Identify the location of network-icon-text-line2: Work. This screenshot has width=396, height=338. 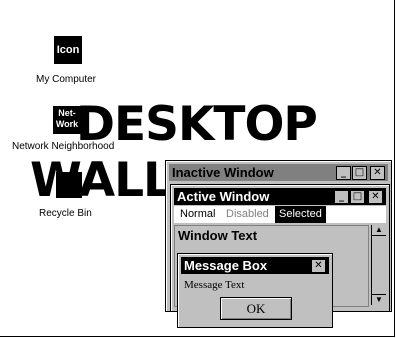
(67, 124).